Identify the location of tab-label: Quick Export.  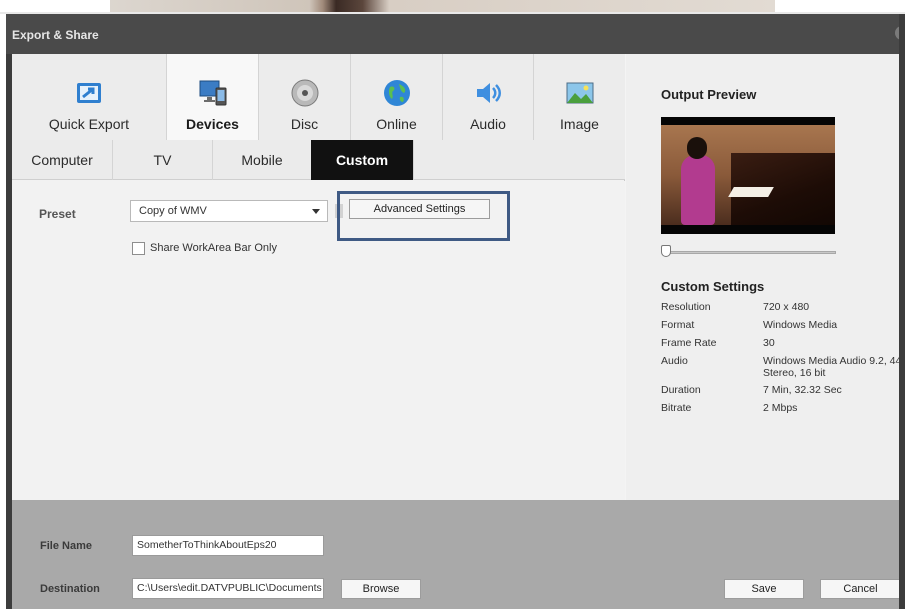
(89, 124).